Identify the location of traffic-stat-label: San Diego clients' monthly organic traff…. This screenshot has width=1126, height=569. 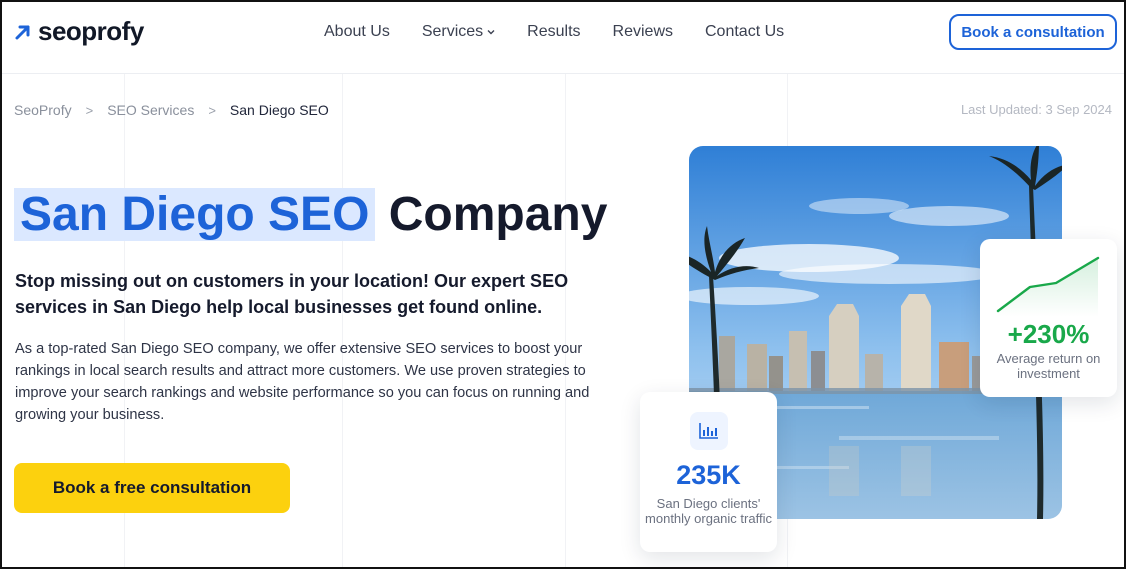
(708, 511).